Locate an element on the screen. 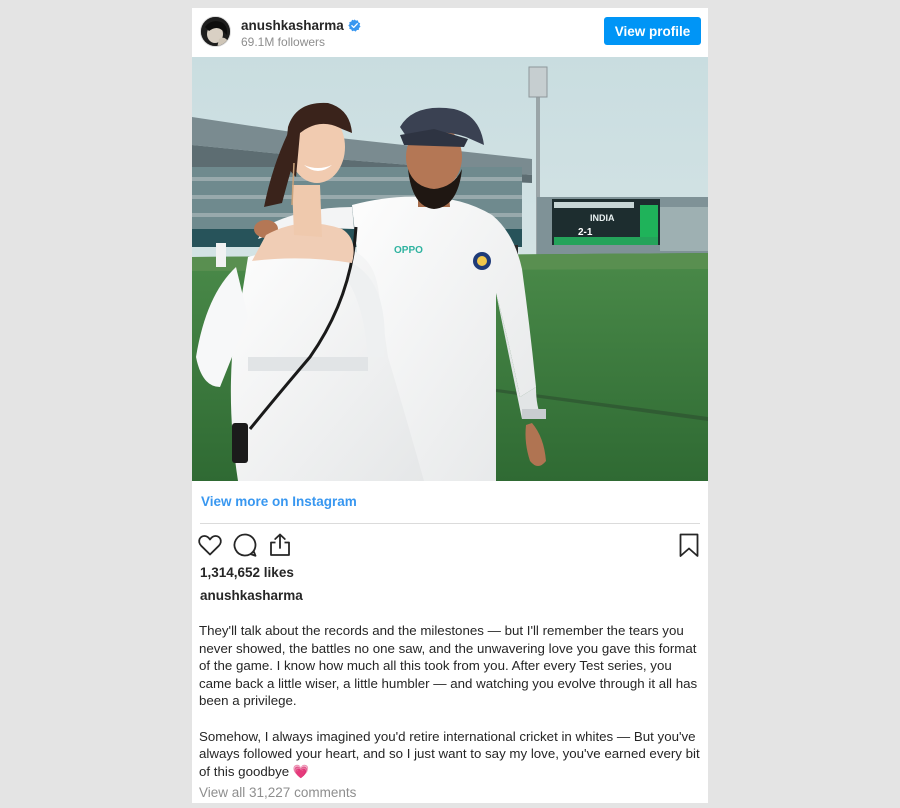  jersey-sponsor: OPPO is located at coordinates (408, 250).